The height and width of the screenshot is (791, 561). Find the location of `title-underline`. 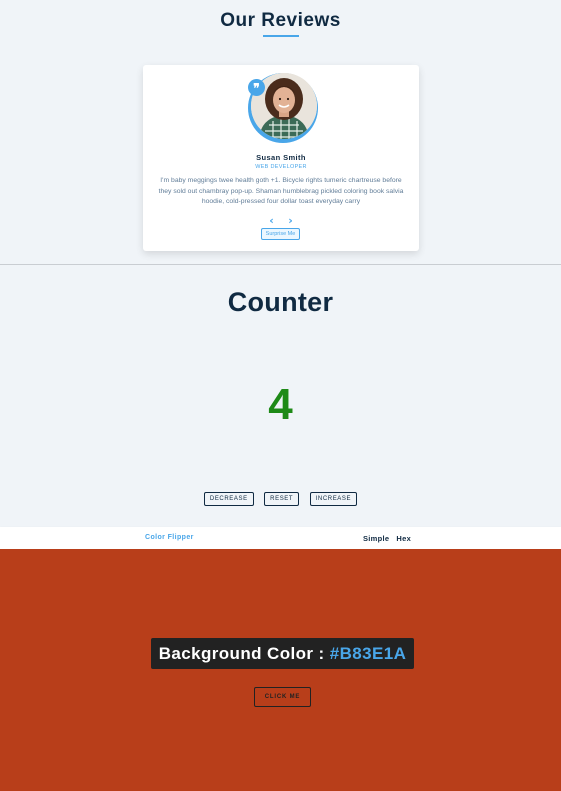

title-underline is located at coordinates (281, 36).